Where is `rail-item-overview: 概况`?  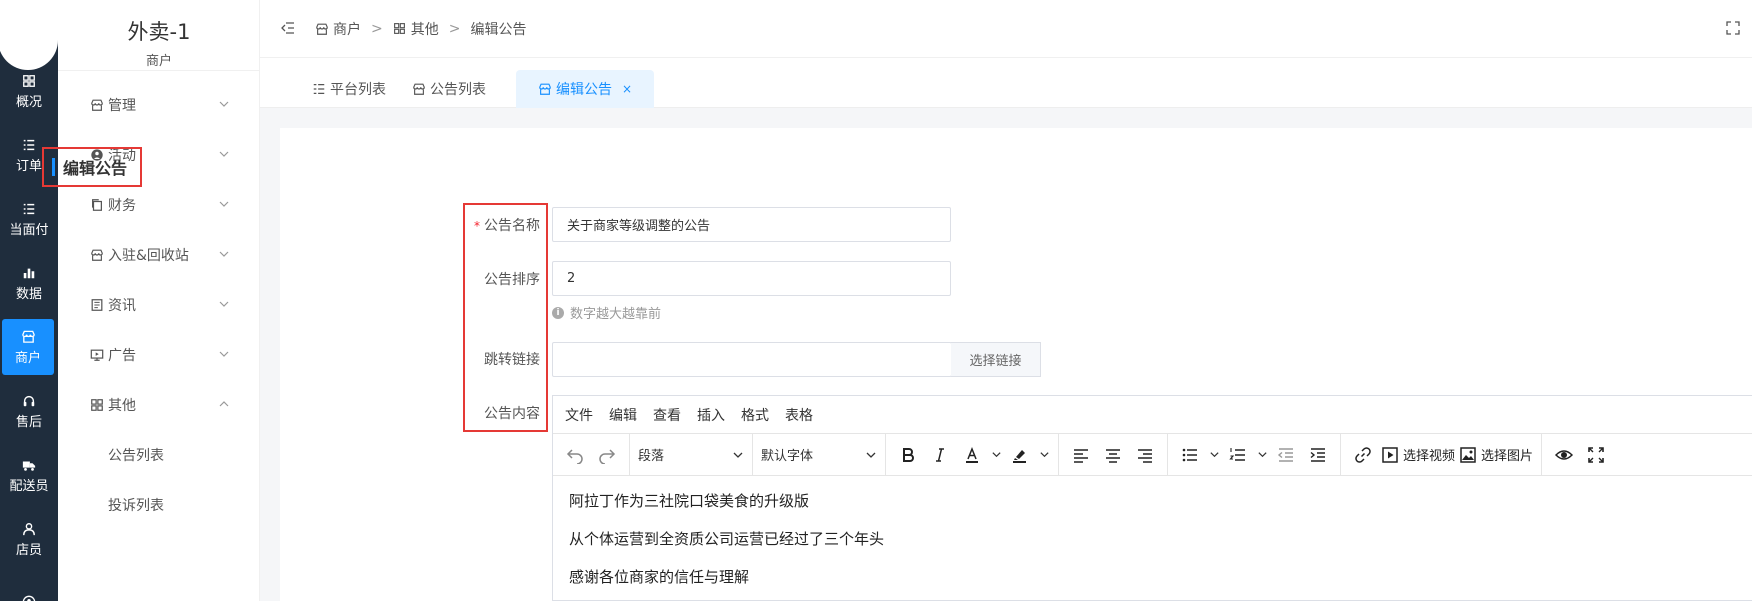 rail-item-overview: 概况 is located at coordinates (29, 91).